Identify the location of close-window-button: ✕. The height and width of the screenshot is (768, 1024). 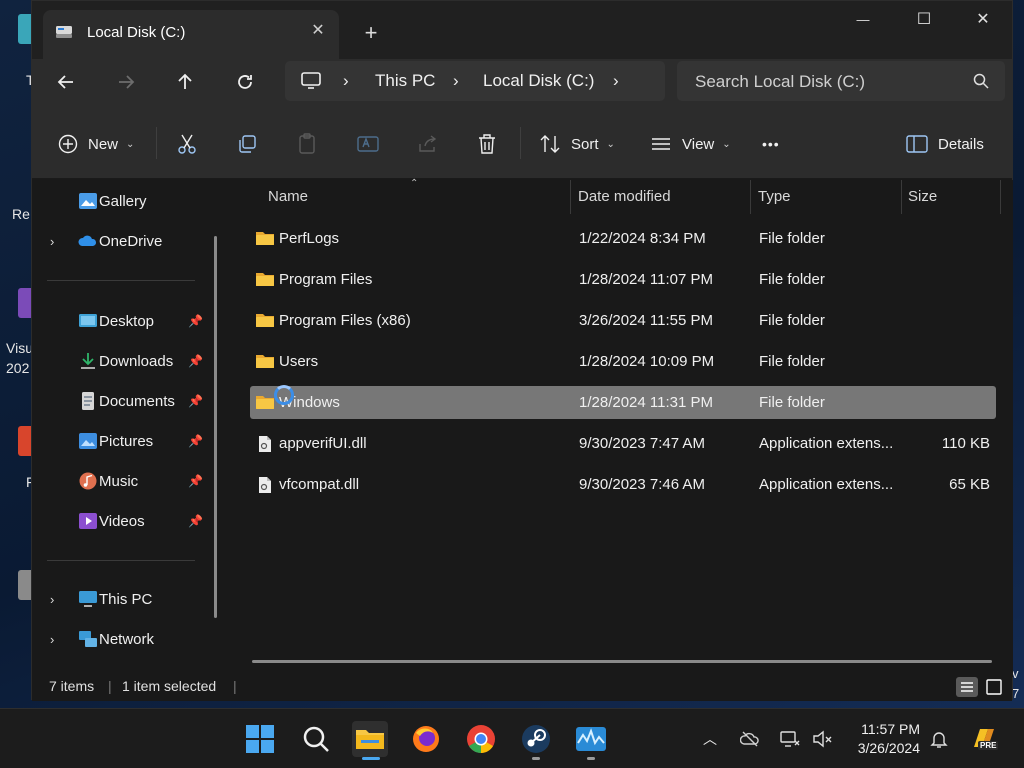
(983, 20).